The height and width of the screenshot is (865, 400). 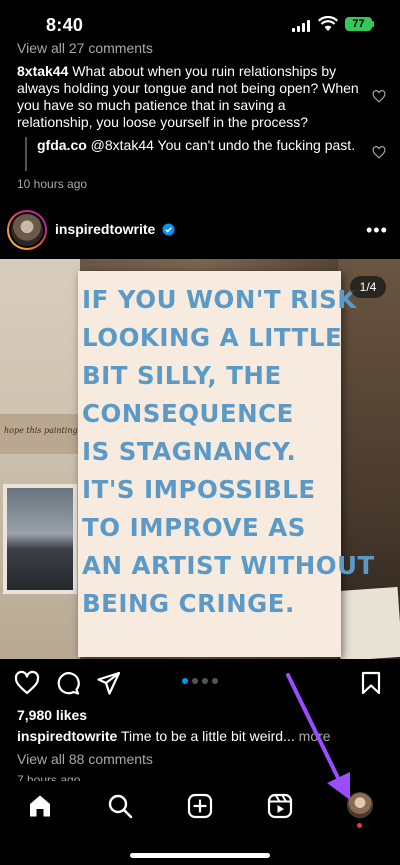 What do you see at coordinates (40, 434) in the screenshot?
I see `background-note: hope this painting` at bounding box center [40, 434].